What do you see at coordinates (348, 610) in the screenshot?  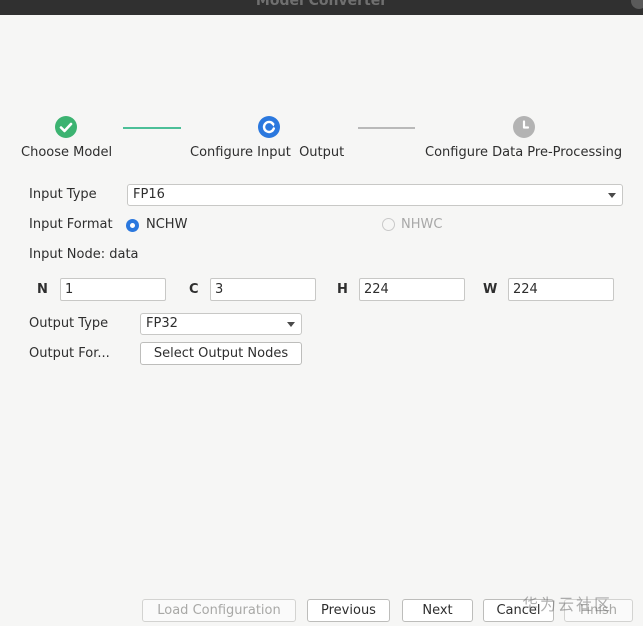 I see `previous-button: Previous` at bounding box center [348, 610].